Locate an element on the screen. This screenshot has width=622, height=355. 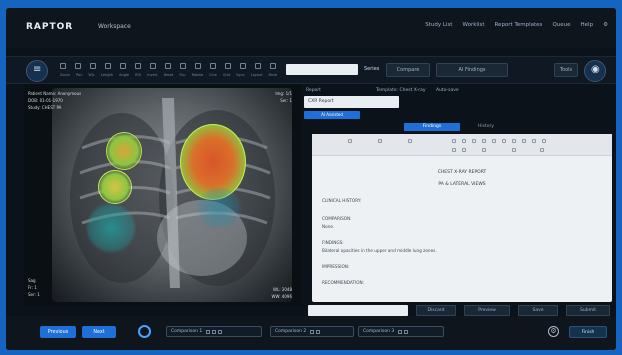
tool-label: Grid is located at coordinates (226, 75).